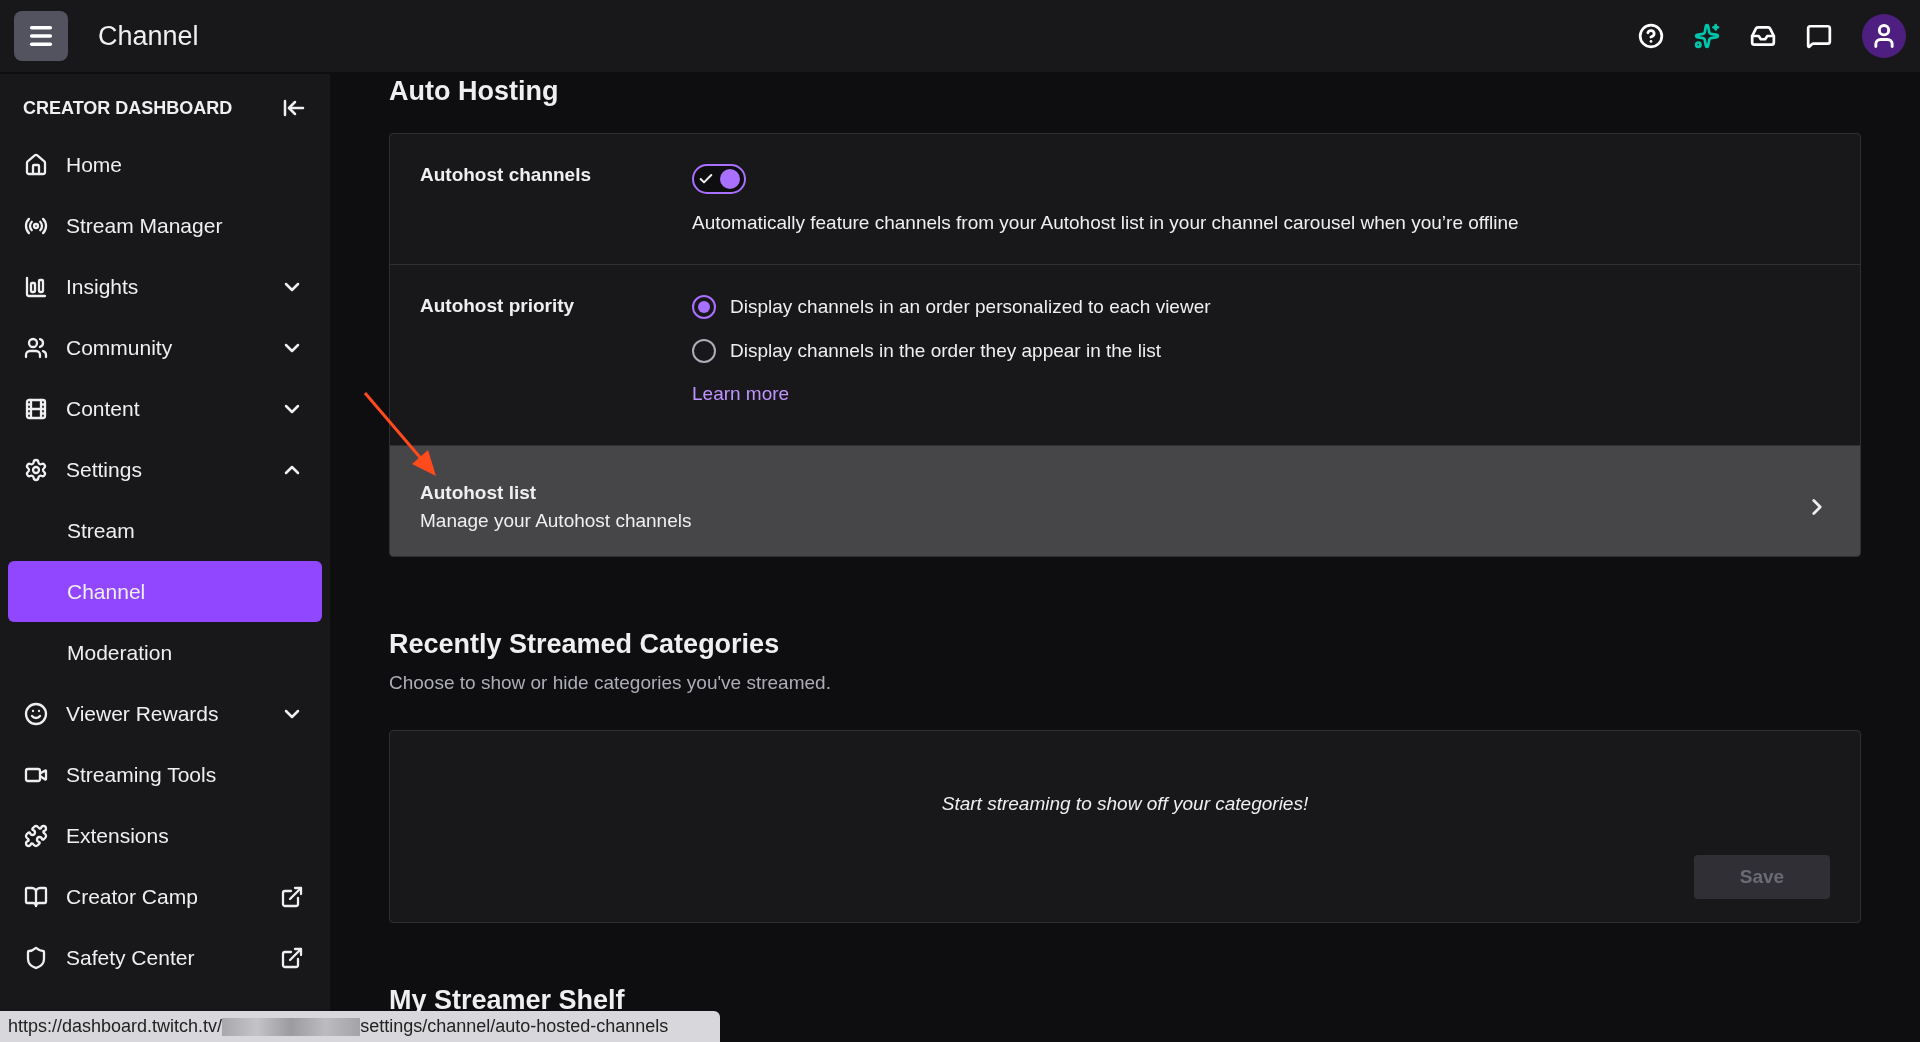 The image size is (1920, 1042). What do you see at coordinates (165, 225) in the screenshot?
I see `sidebar-item: Stream Manager` at bounding box center [165, 225].